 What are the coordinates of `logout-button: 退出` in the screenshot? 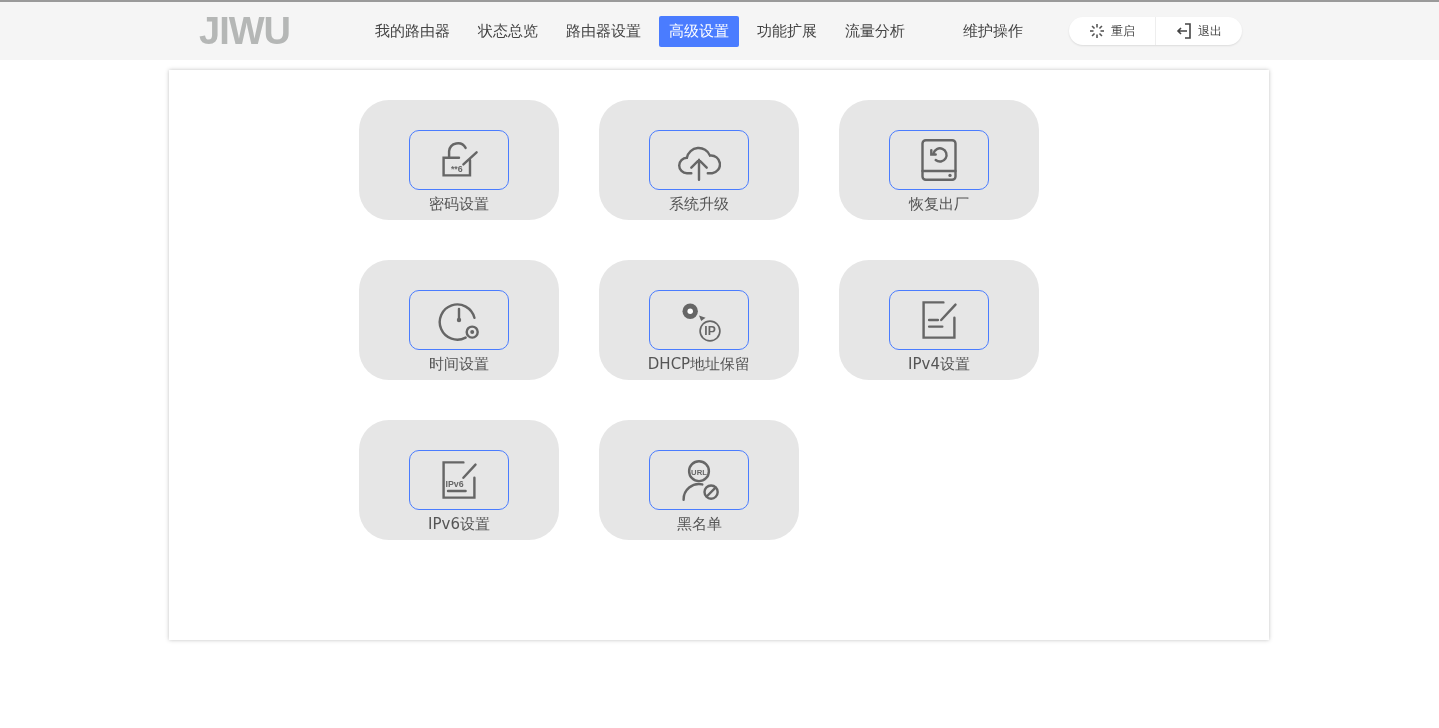 It's located at (1199, 31).